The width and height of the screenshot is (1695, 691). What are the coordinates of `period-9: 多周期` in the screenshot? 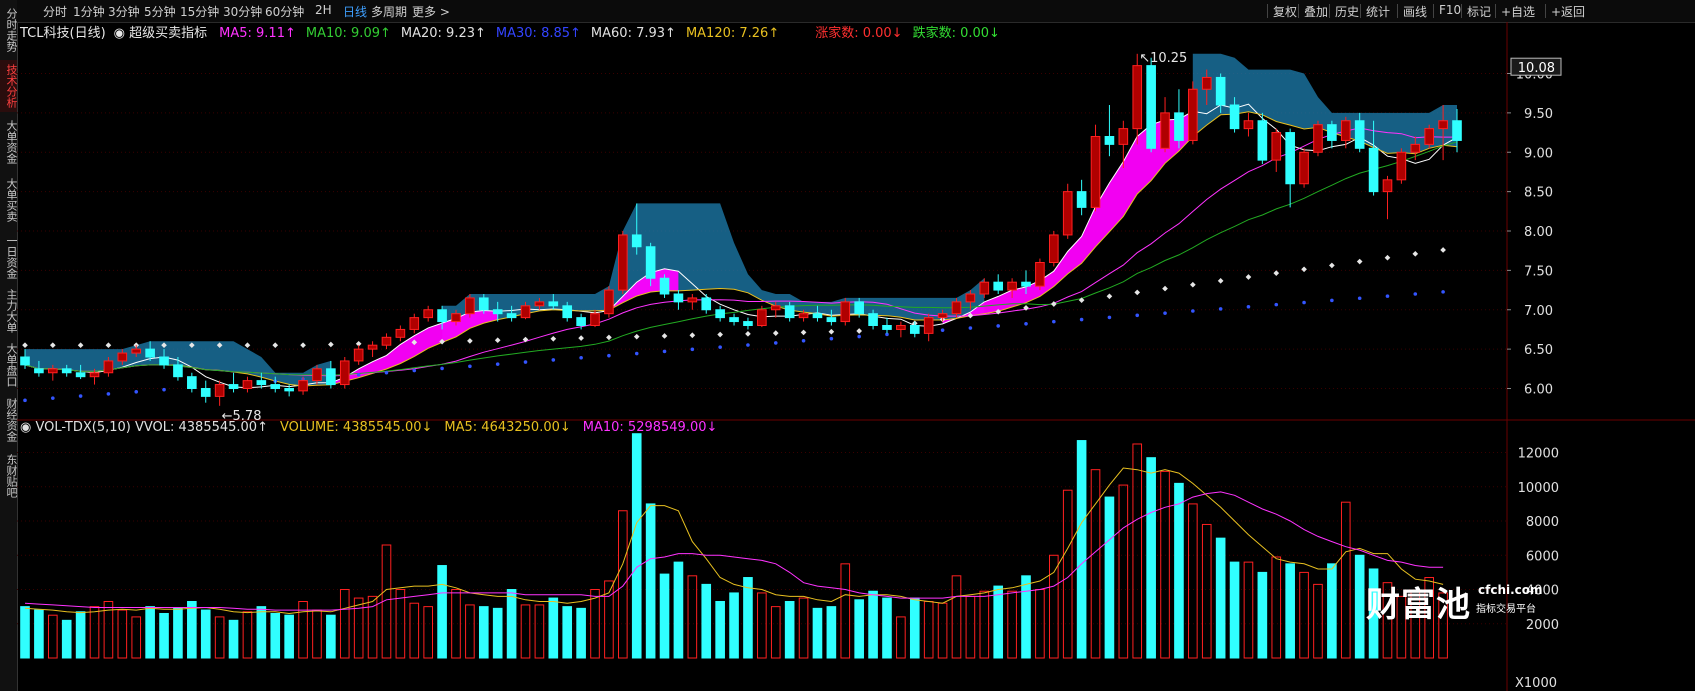 It's located at (389, 11).